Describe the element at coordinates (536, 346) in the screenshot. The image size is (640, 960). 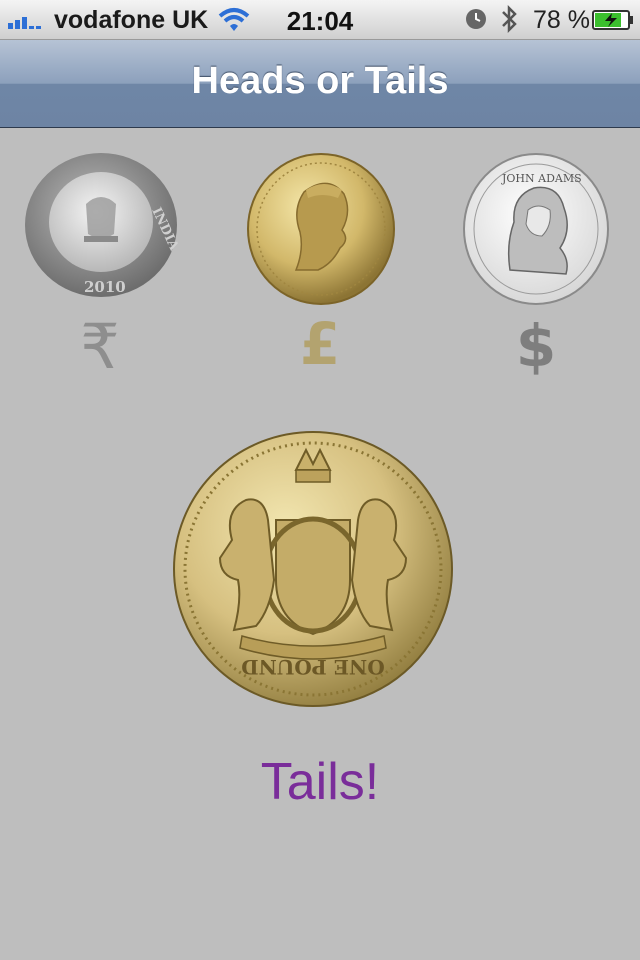
I see `dollar-symbol: $` at that location.